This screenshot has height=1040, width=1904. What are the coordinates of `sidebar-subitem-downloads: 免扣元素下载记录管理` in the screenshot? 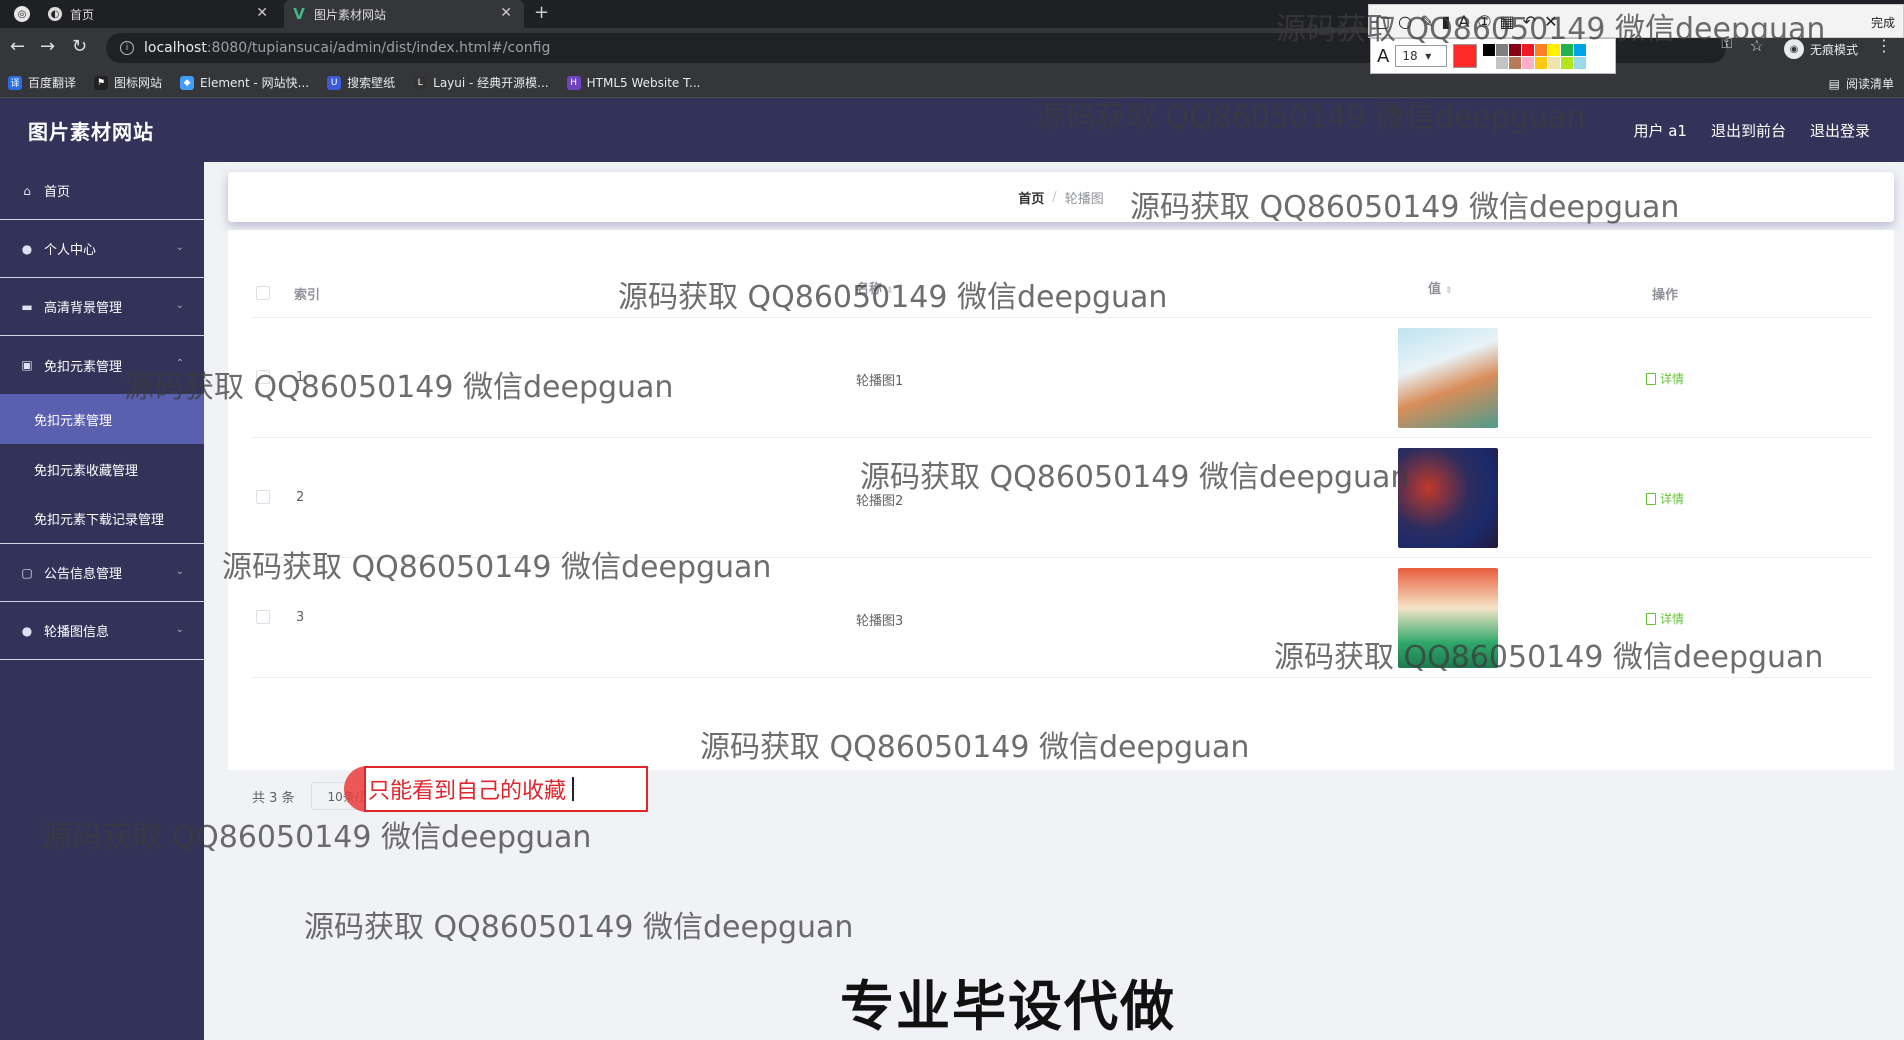 It's located at (102, 519).